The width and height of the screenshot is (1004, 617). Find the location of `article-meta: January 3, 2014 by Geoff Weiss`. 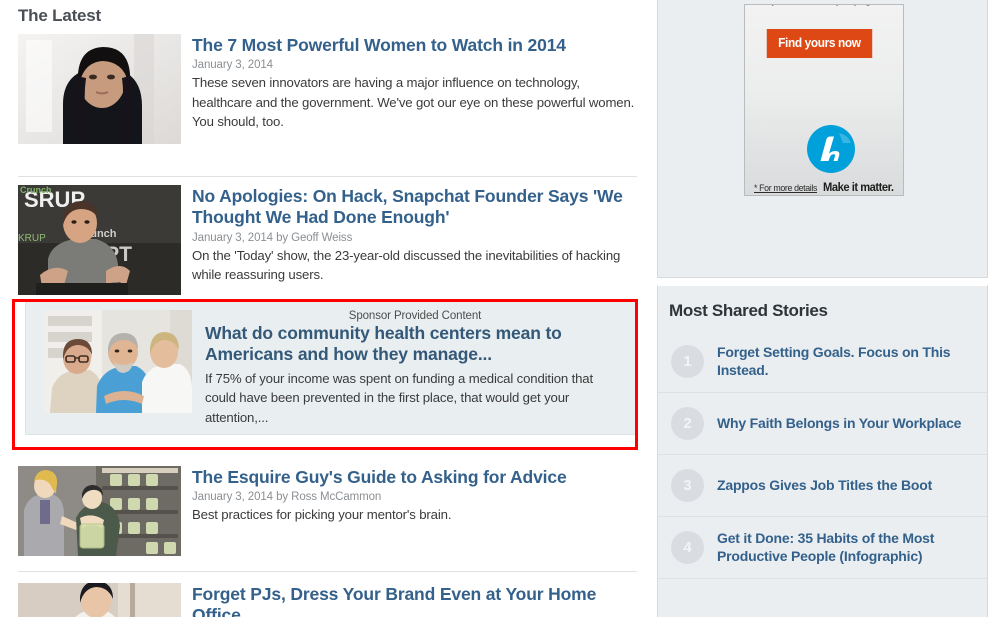

article-meta: January 3, 2014 by Geoff Weiss is located at coordinates (272, 237).